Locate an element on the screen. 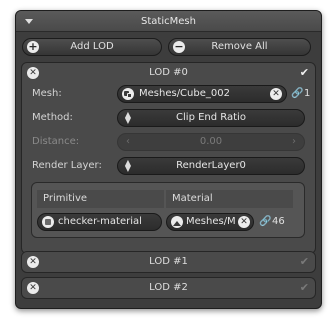 The height and width of the screenshot is (322, 335). distance-value: 0.00 is located at coordinates (211, 141).